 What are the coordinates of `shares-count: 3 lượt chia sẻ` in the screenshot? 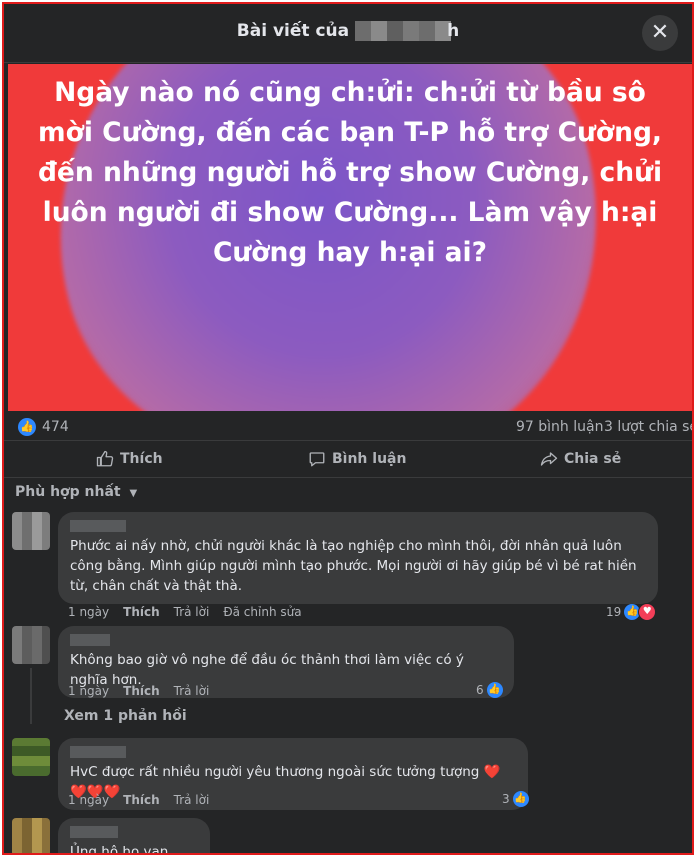 It's located at (648, 427).